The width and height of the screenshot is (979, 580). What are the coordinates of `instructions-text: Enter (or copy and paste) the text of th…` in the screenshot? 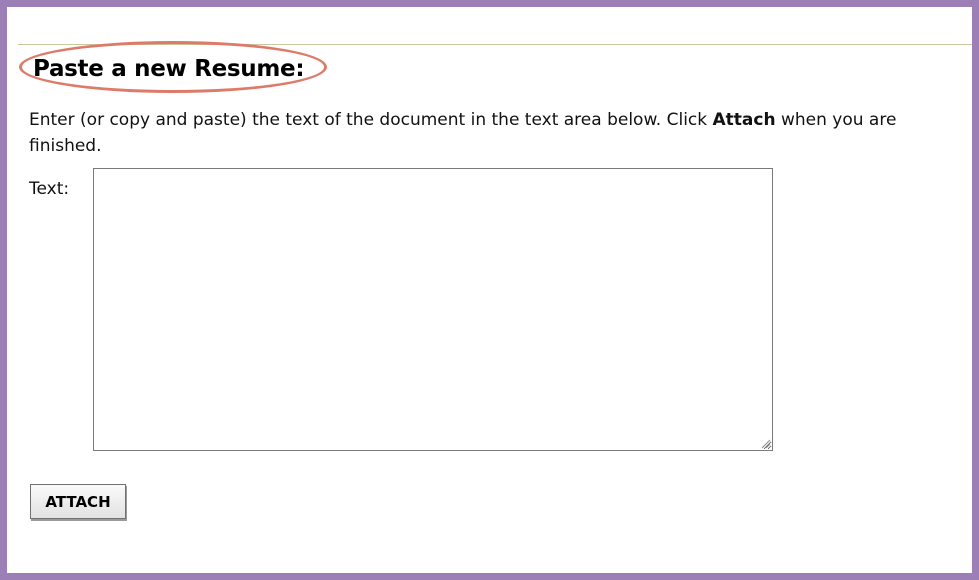 It's located at (494, 133).